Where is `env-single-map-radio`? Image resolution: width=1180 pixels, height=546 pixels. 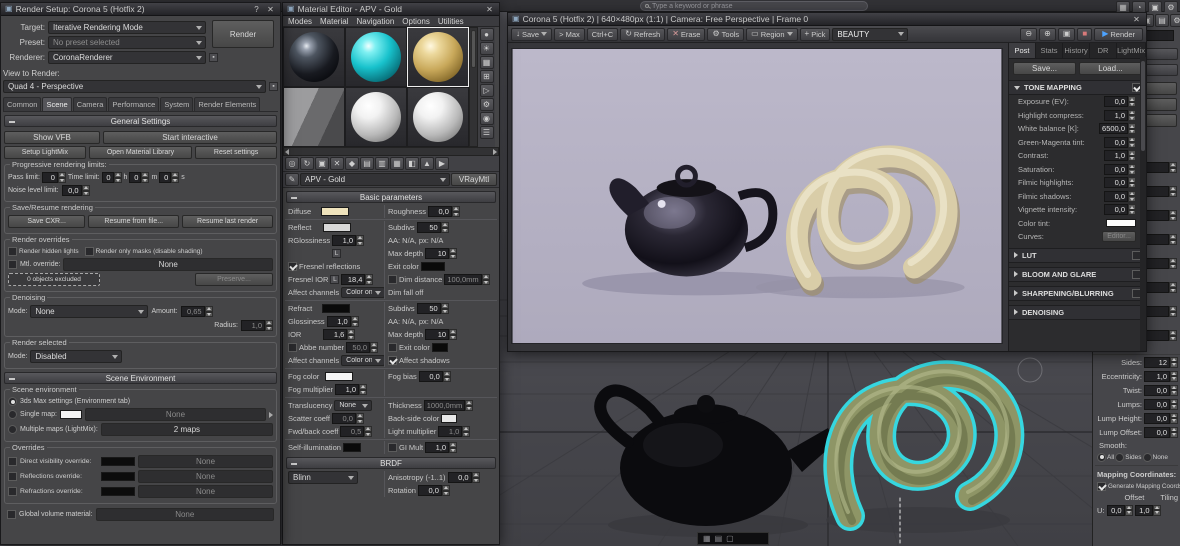 env-single-map-radio is located at coordinates (12, 414).